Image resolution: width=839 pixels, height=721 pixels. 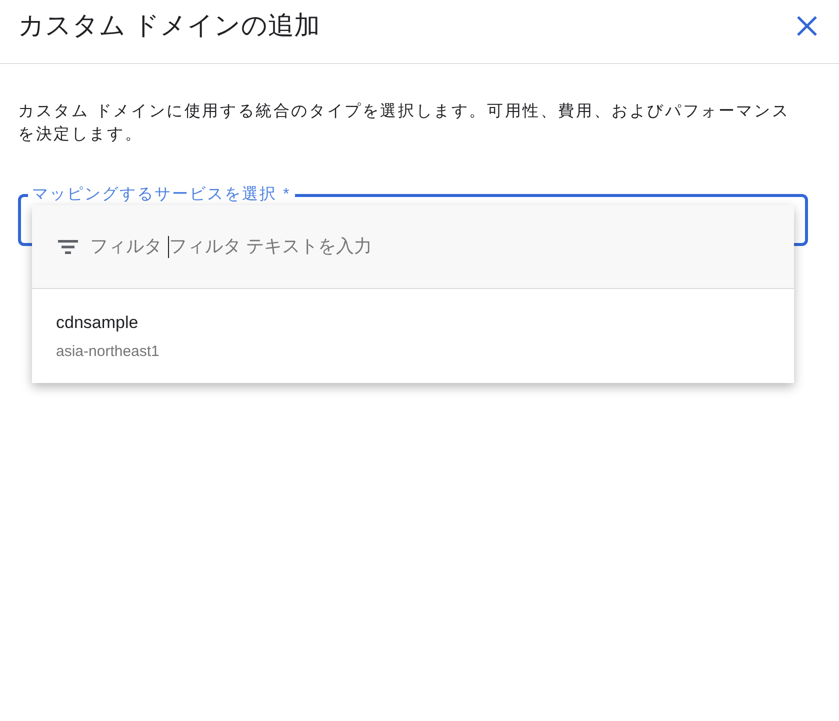 I want to click on dialog-title: カスタム ドメインの追加, so click(x=169, y=26).